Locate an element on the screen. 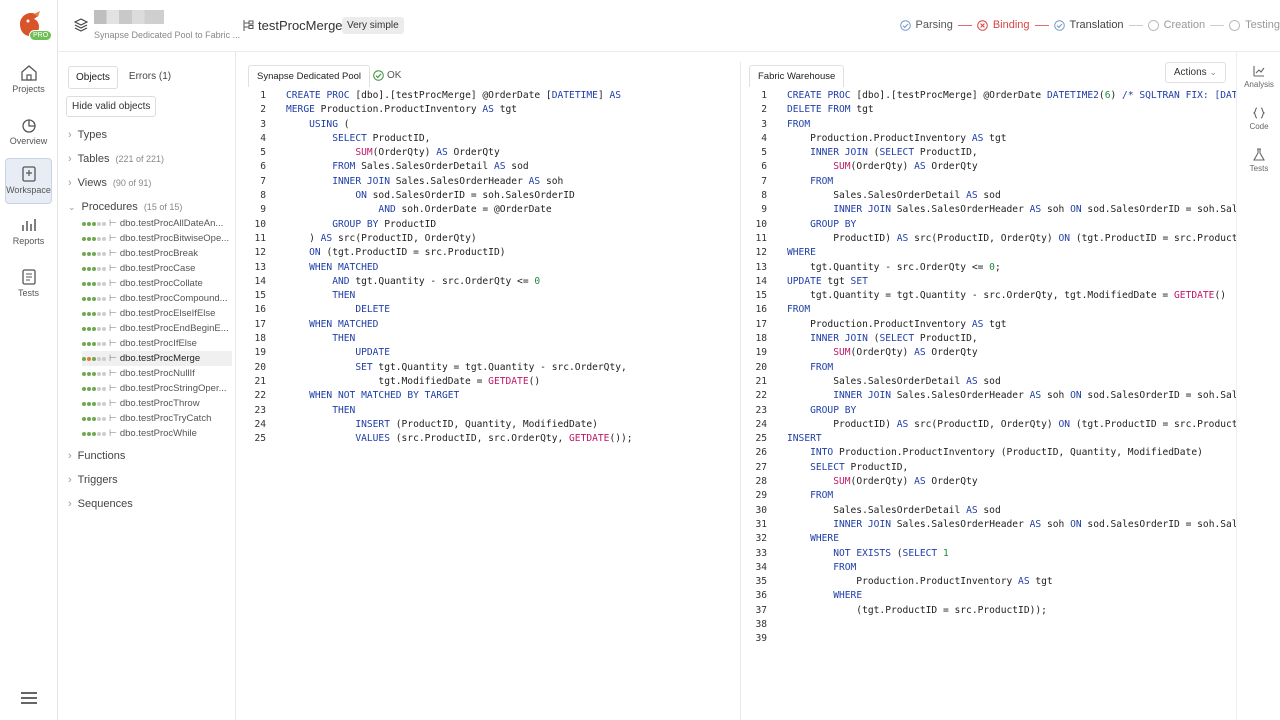 The width and height of the screenshot is (1280, 720). tab-objects: Objects is located at coordinates (93, 77).